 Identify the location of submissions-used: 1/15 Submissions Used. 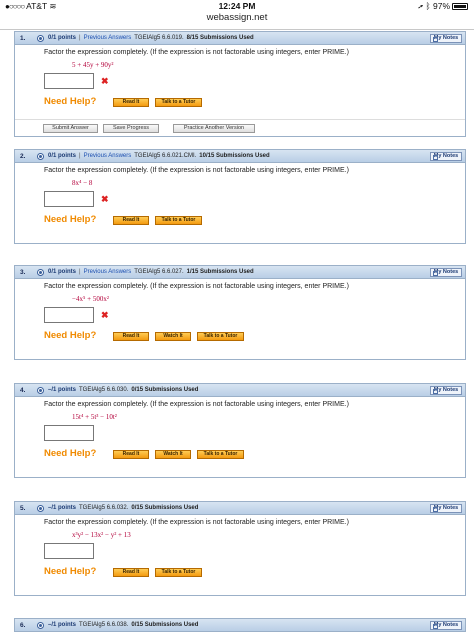
(220, 272).